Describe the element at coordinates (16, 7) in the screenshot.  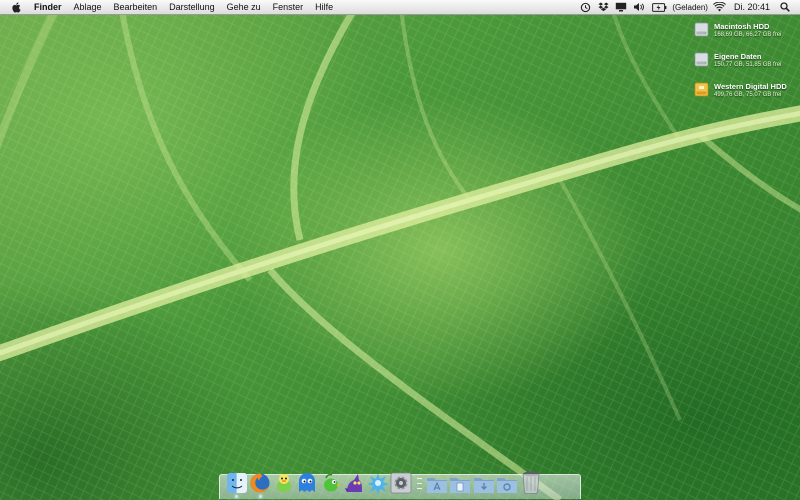
I see `apple-icon` at that location.